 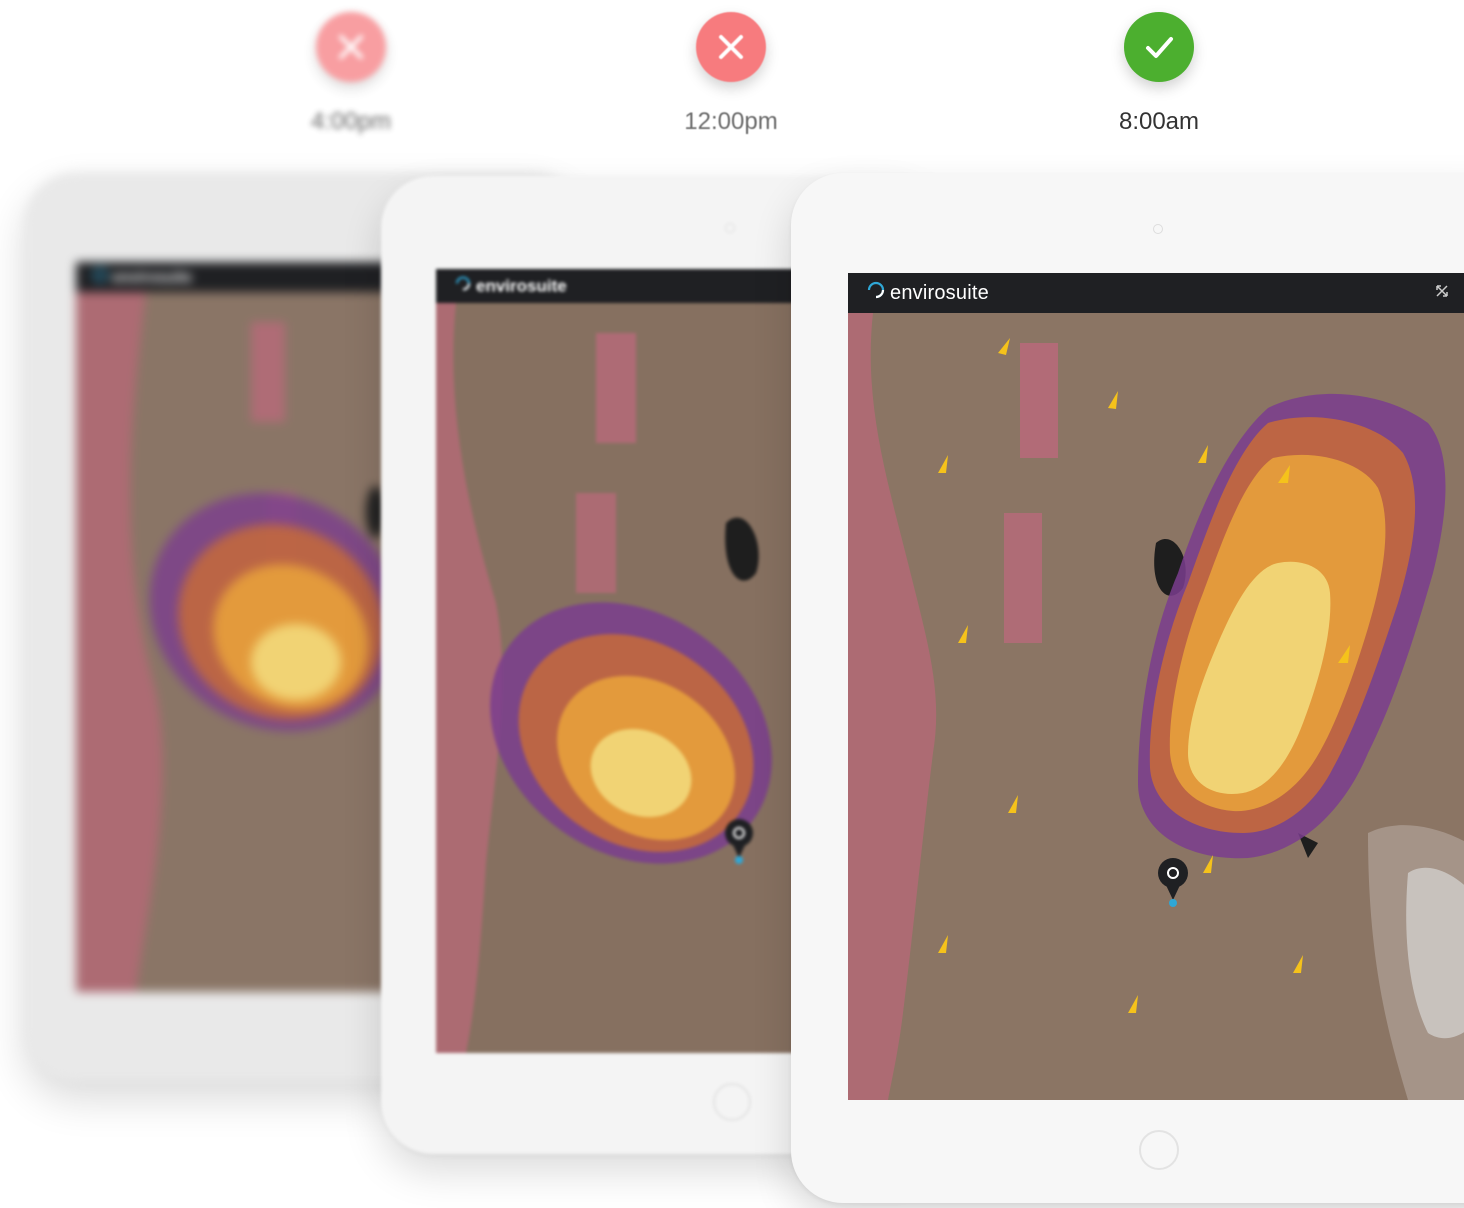 I want to click on status-8am: 8:00am, so click(x=1159, y=74).